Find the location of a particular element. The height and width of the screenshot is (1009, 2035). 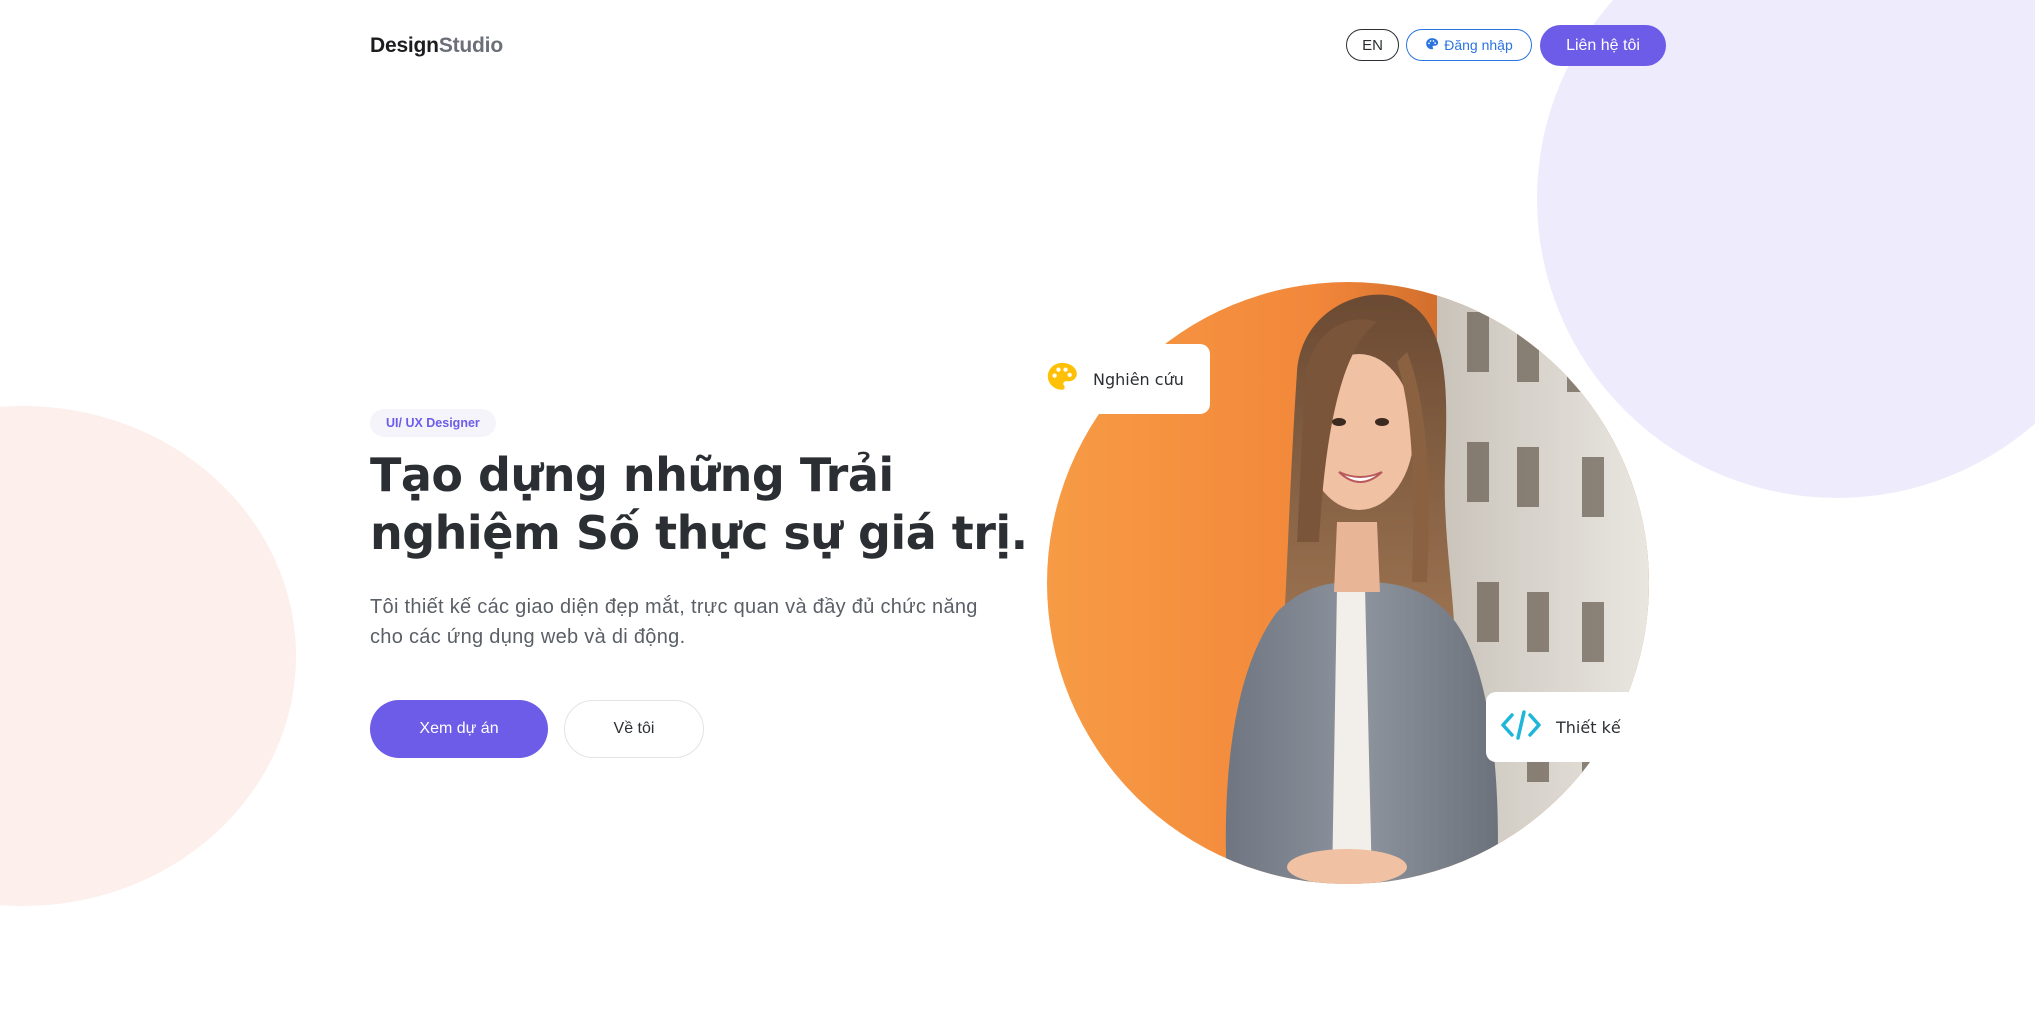

contact-button: Liên hệ tôi is located at coordinates (1603, 45).